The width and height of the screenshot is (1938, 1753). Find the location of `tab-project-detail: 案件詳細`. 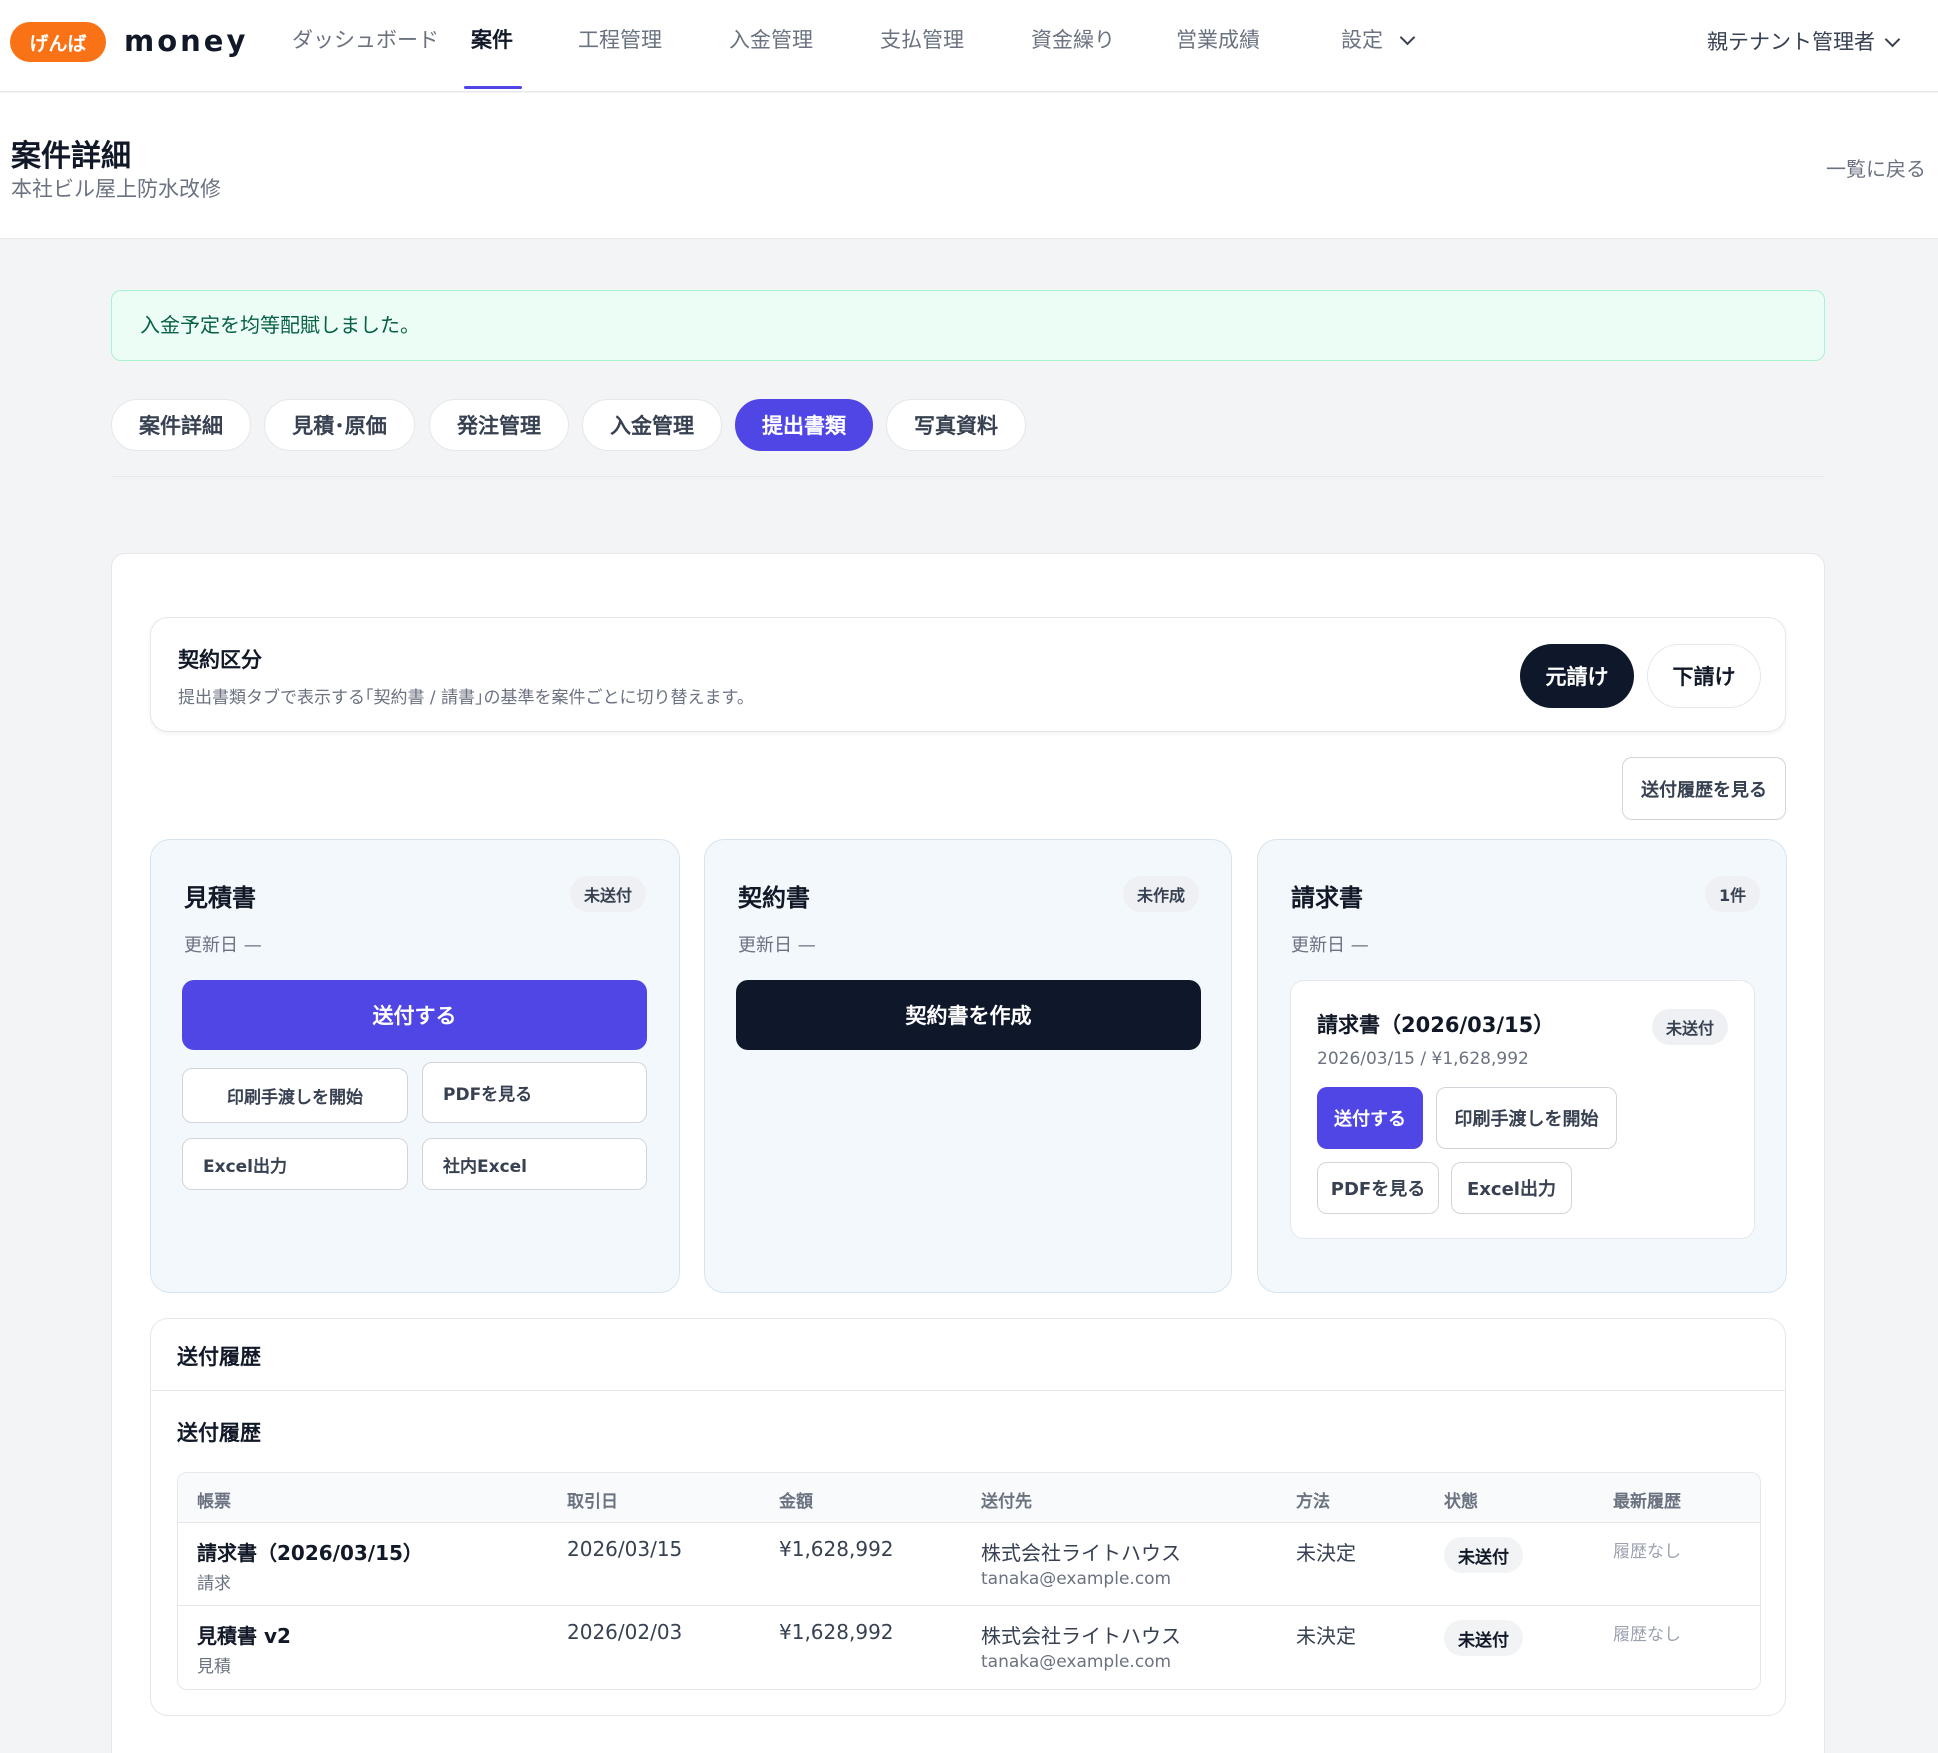

tab-project-detail: 案件詳細 is located at coordinates (181, 425).